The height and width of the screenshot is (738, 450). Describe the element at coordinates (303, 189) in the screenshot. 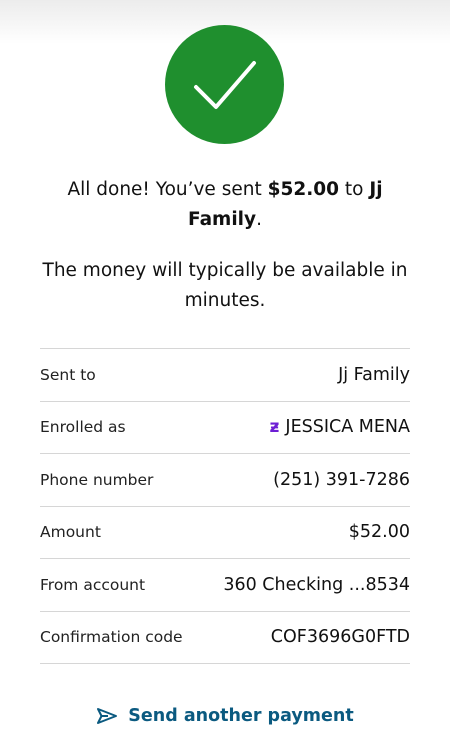

I see `message-amount: $52.00` at that location.